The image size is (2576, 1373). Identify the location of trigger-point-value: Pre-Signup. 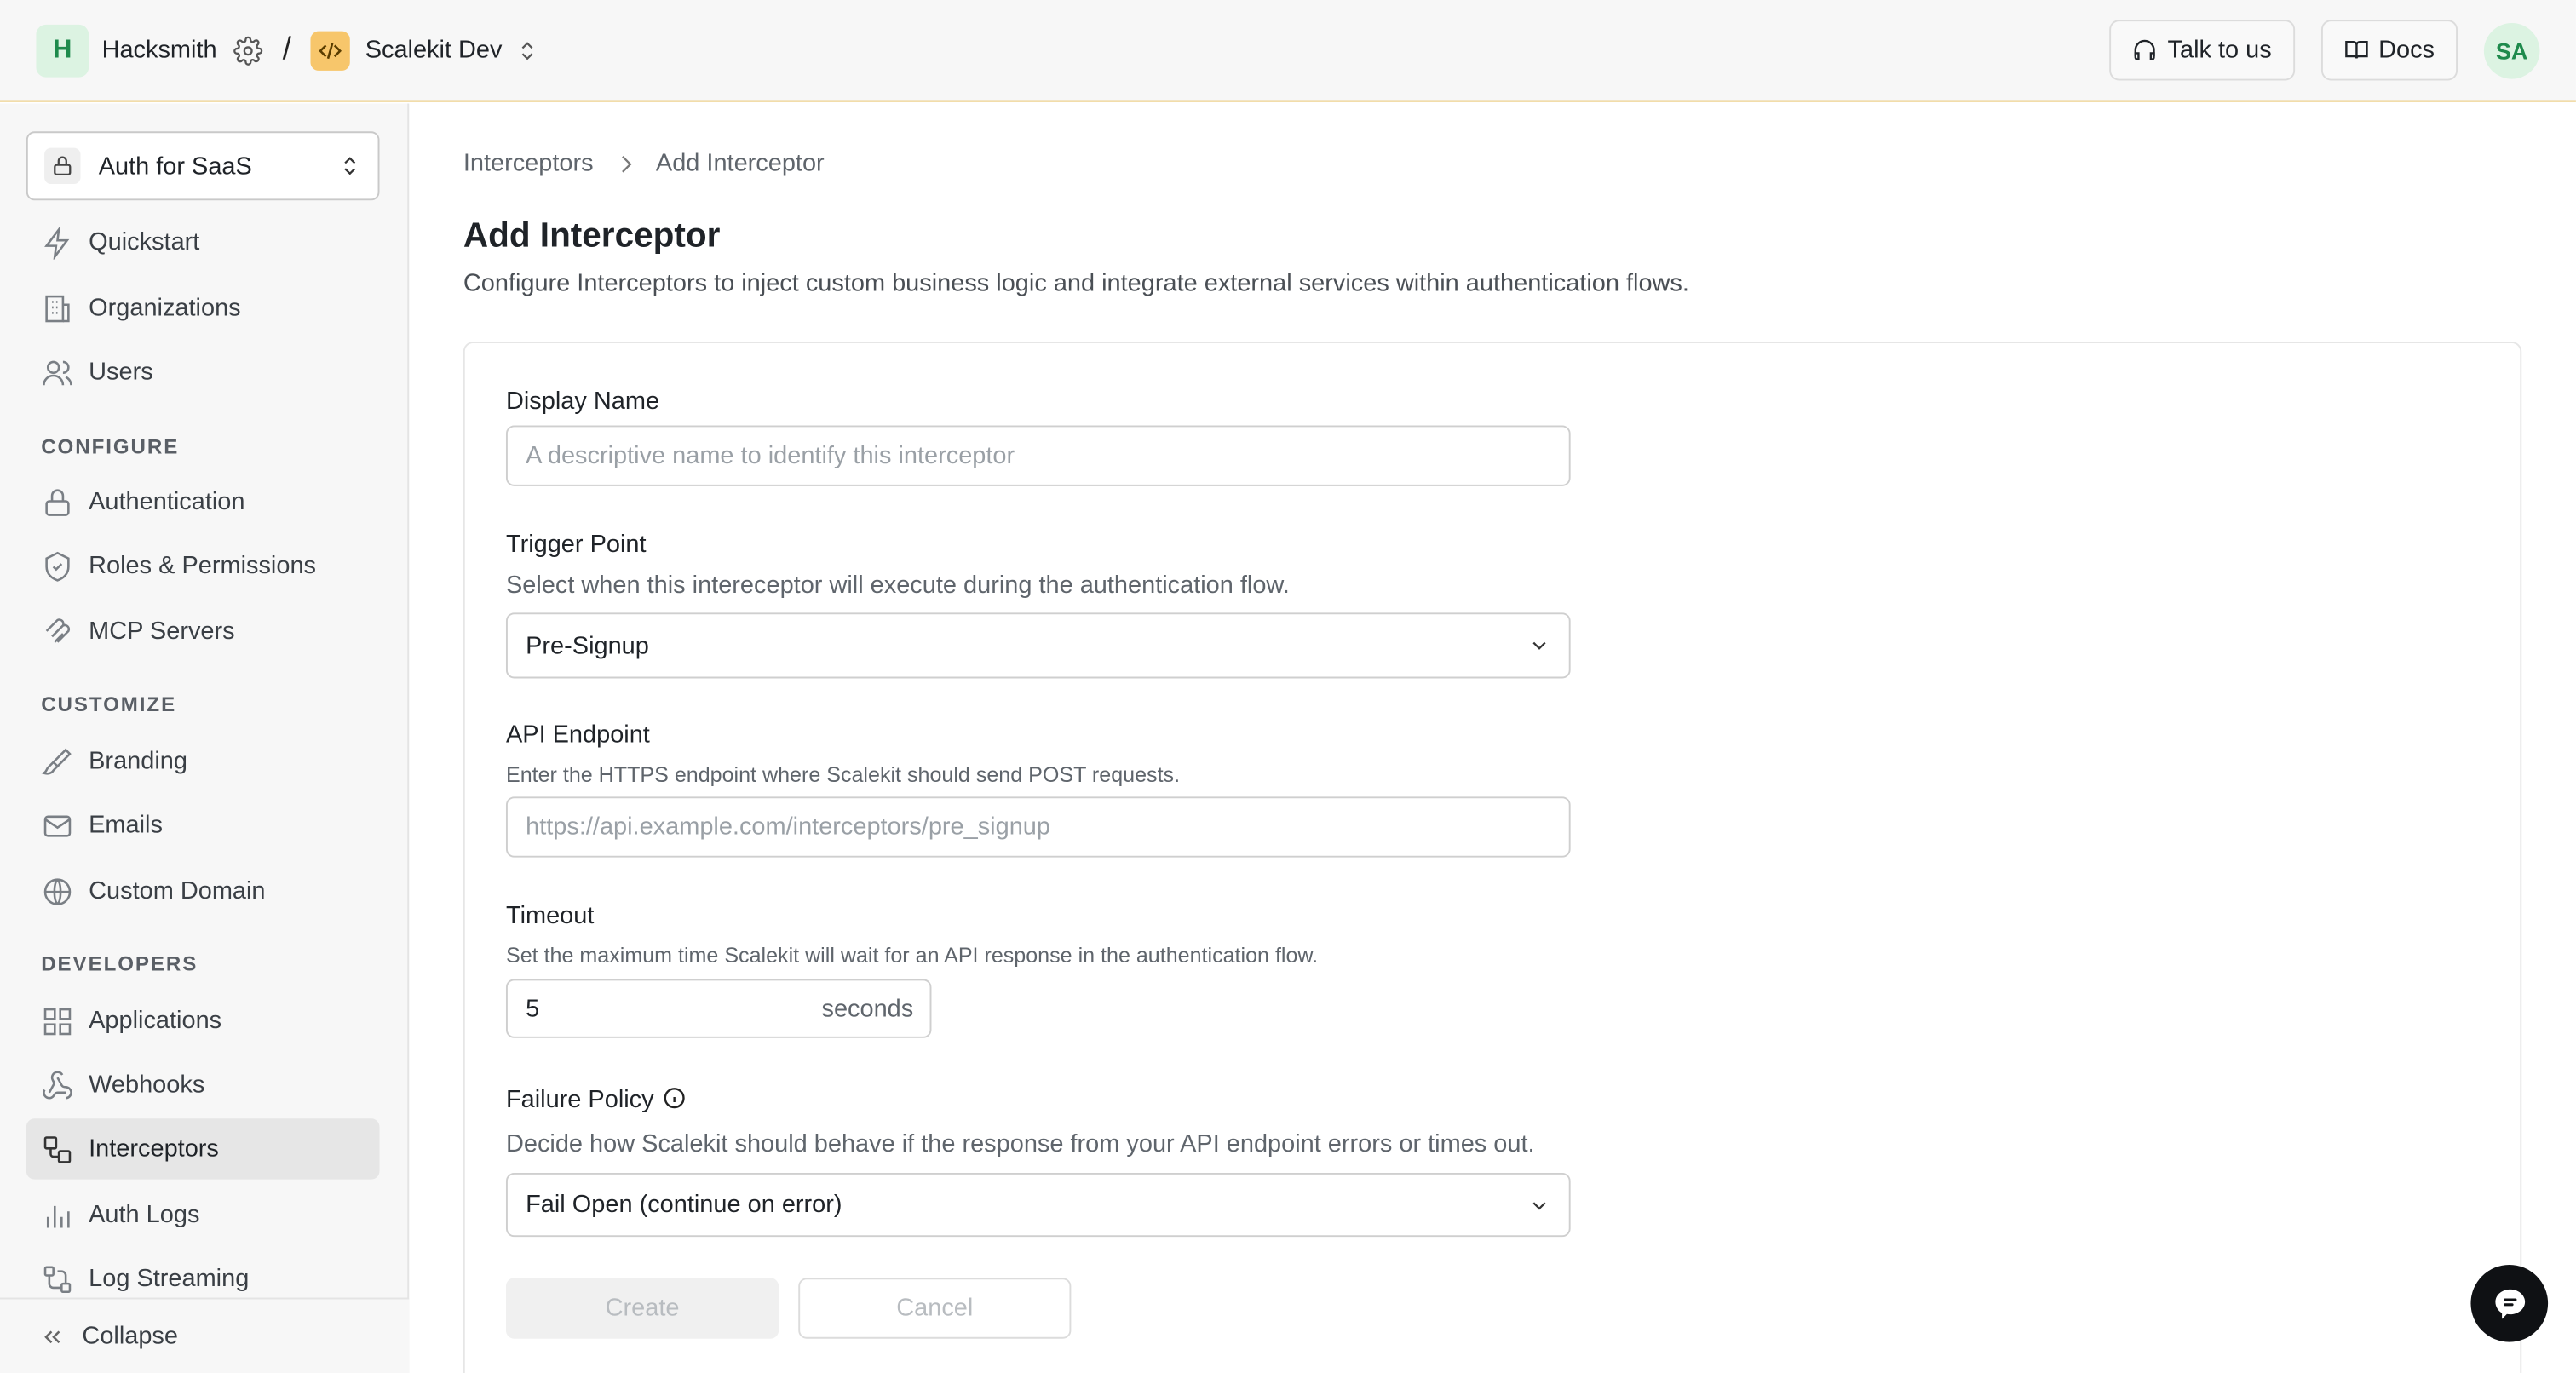
(588, 645).